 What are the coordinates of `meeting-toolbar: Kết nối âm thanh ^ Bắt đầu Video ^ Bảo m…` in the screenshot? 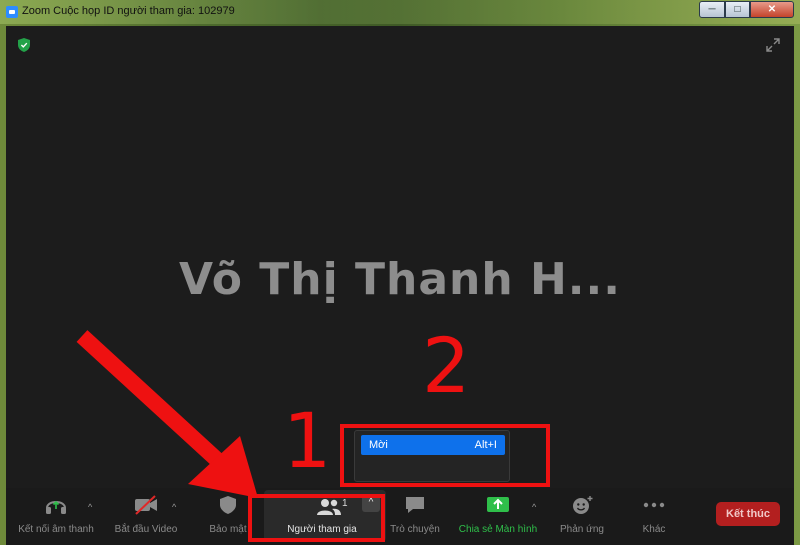 It's located at (400, 516).